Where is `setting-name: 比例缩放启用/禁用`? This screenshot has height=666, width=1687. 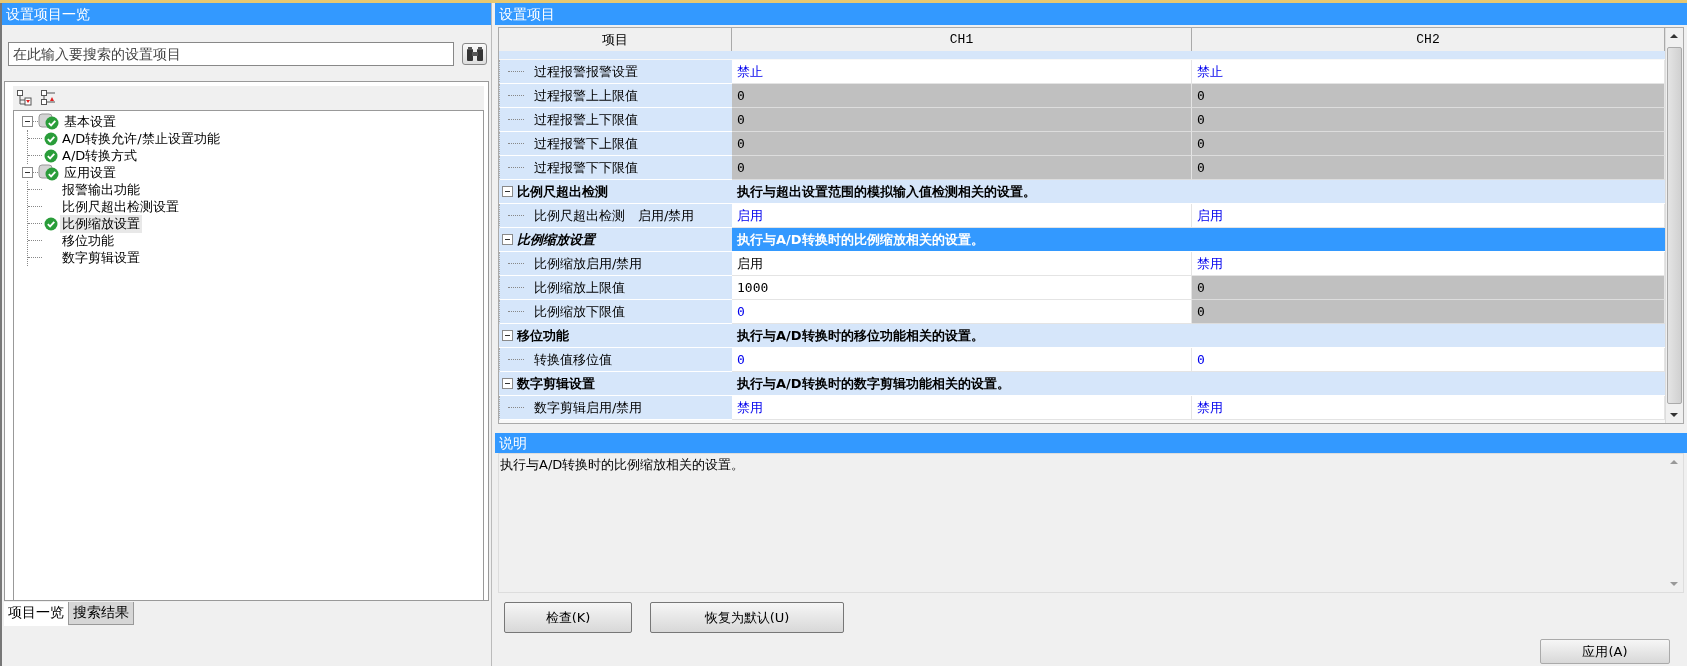 setting-name: 比例缩放启用/禁用 is located at coordinates (588, 263).